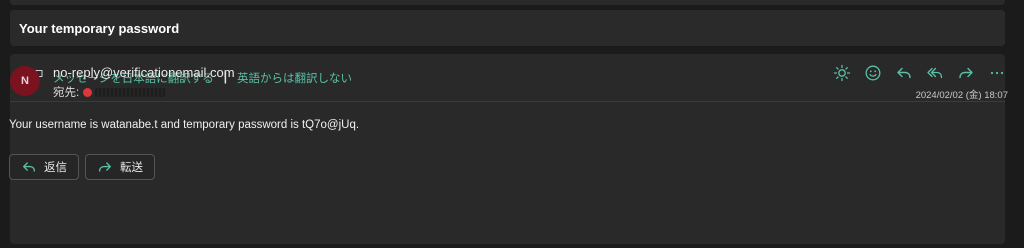  What do you see at coordinates (82, 167) in the screenshot?
I see `footer-buttons: 返信 転送` at bounding box center [82, 167].